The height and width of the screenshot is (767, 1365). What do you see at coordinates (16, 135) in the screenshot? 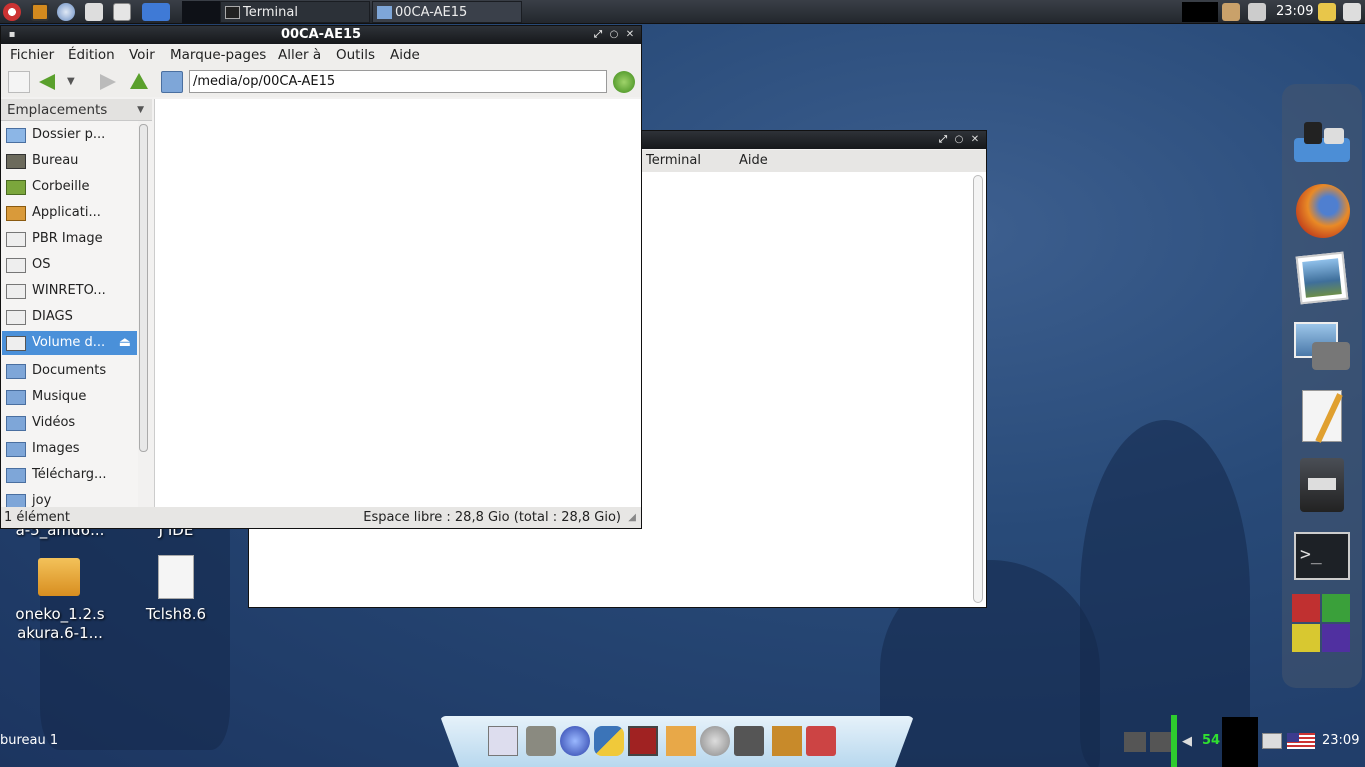
I see `home-folder-icon` at bounding box center [16, 135].